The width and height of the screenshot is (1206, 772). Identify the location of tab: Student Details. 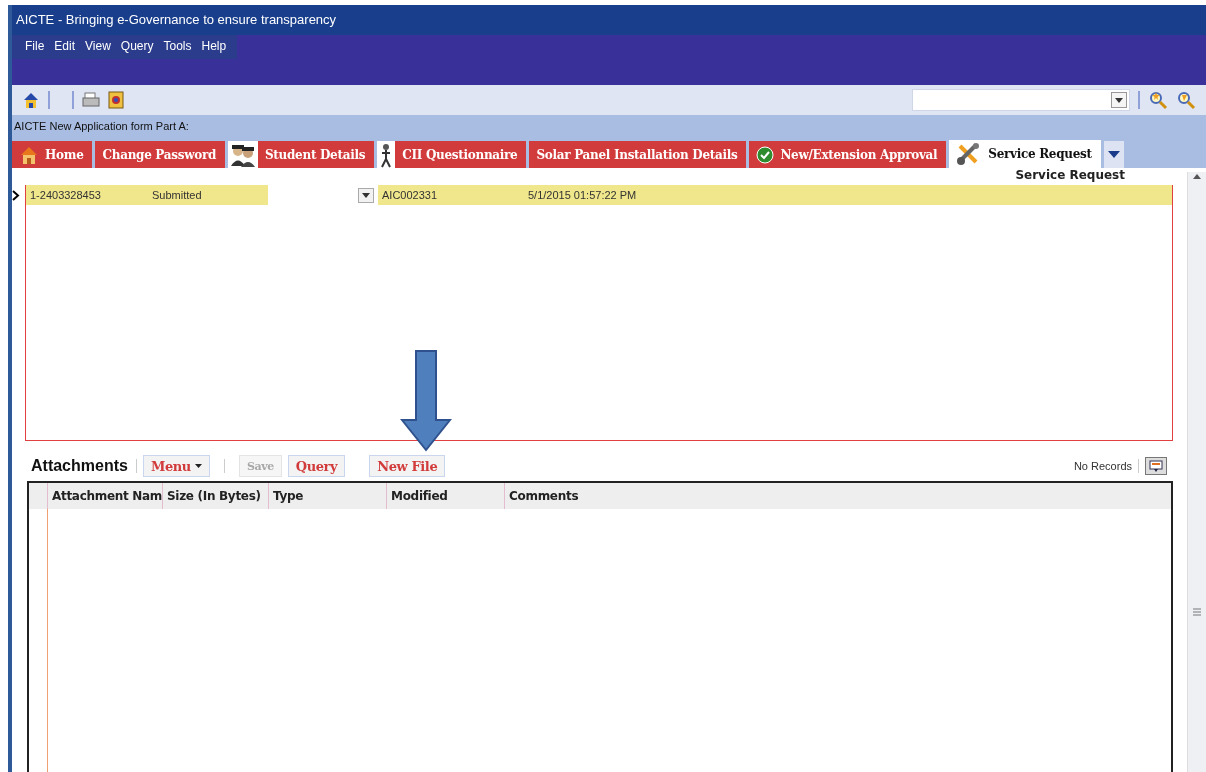
(316, 154).